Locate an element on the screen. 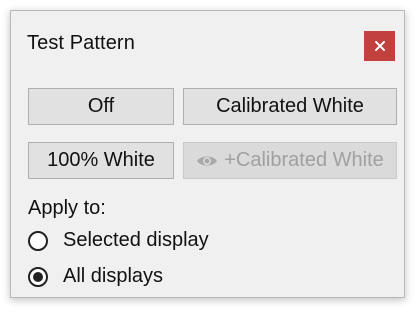 The width and height of the screenshot is (417, 312). white-100-button-label: 100% White is located at coordinates (101, 160).